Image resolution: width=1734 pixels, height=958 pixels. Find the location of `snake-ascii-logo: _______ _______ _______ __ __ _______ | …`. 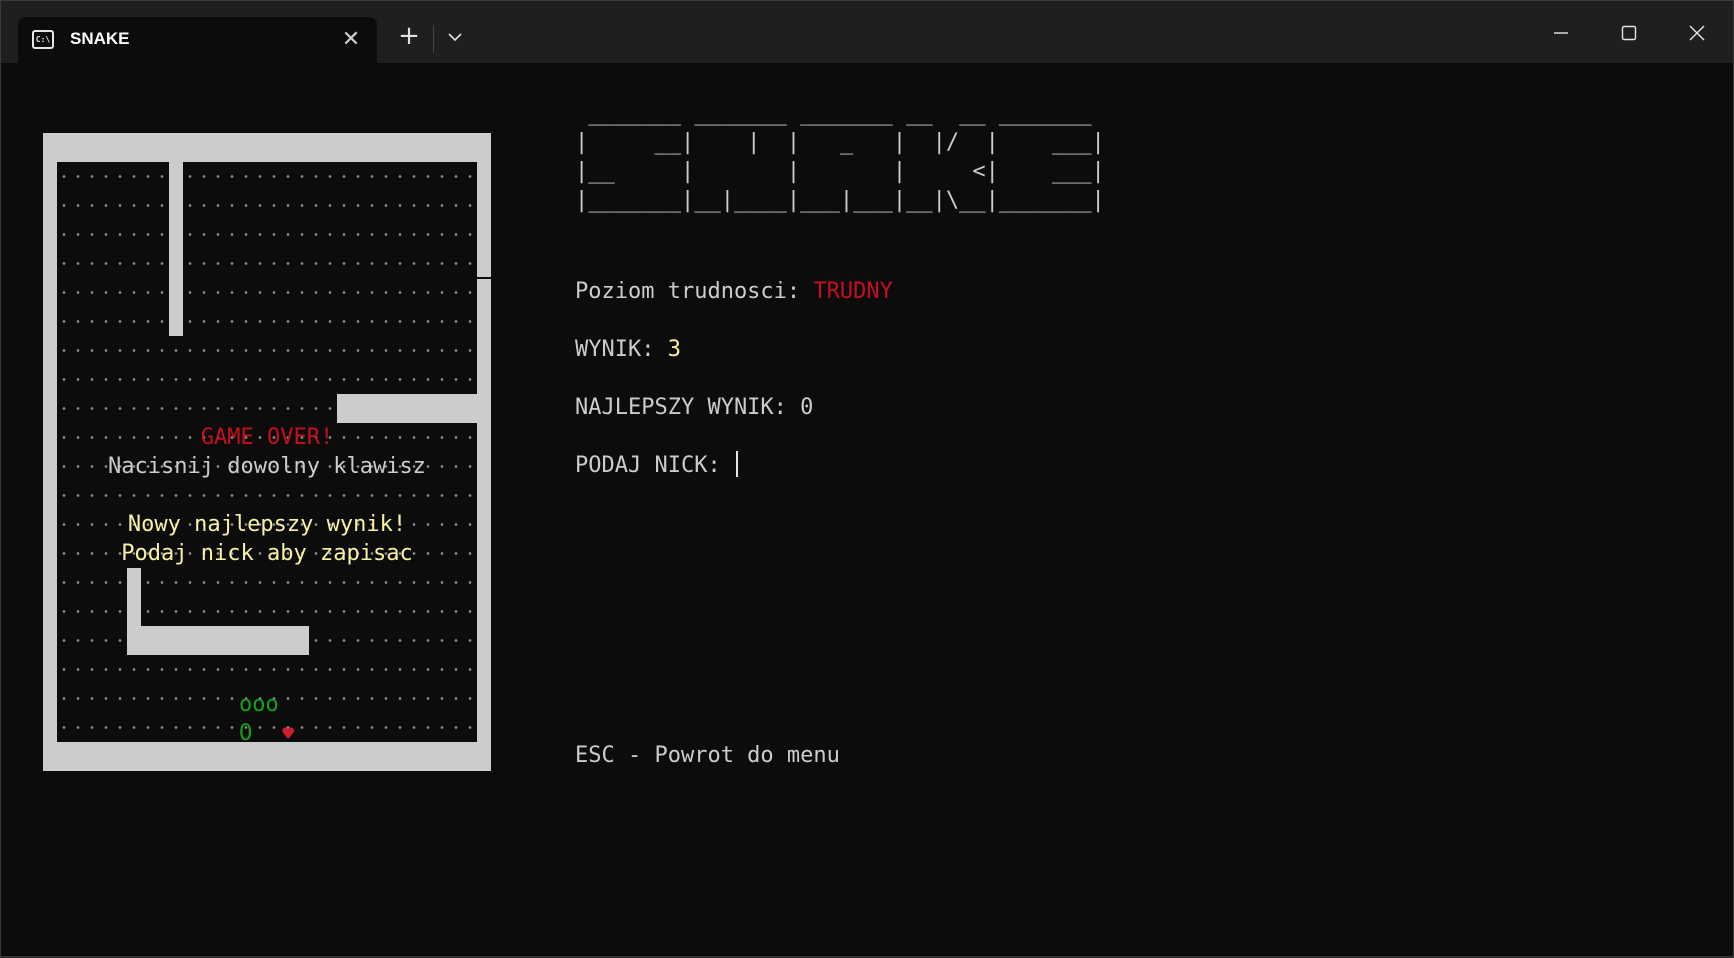

snake-ascii-logo: _______ _______ _______ __ __ _______ | … is located at coordinates (840, 157).